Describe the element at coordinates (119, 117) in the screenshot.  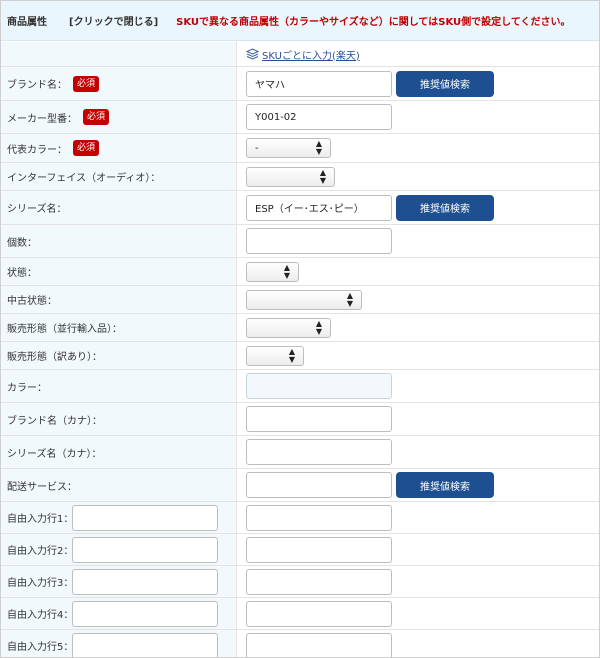
I see `model-number-label-cell: メーカー型番： 必須` at that location.